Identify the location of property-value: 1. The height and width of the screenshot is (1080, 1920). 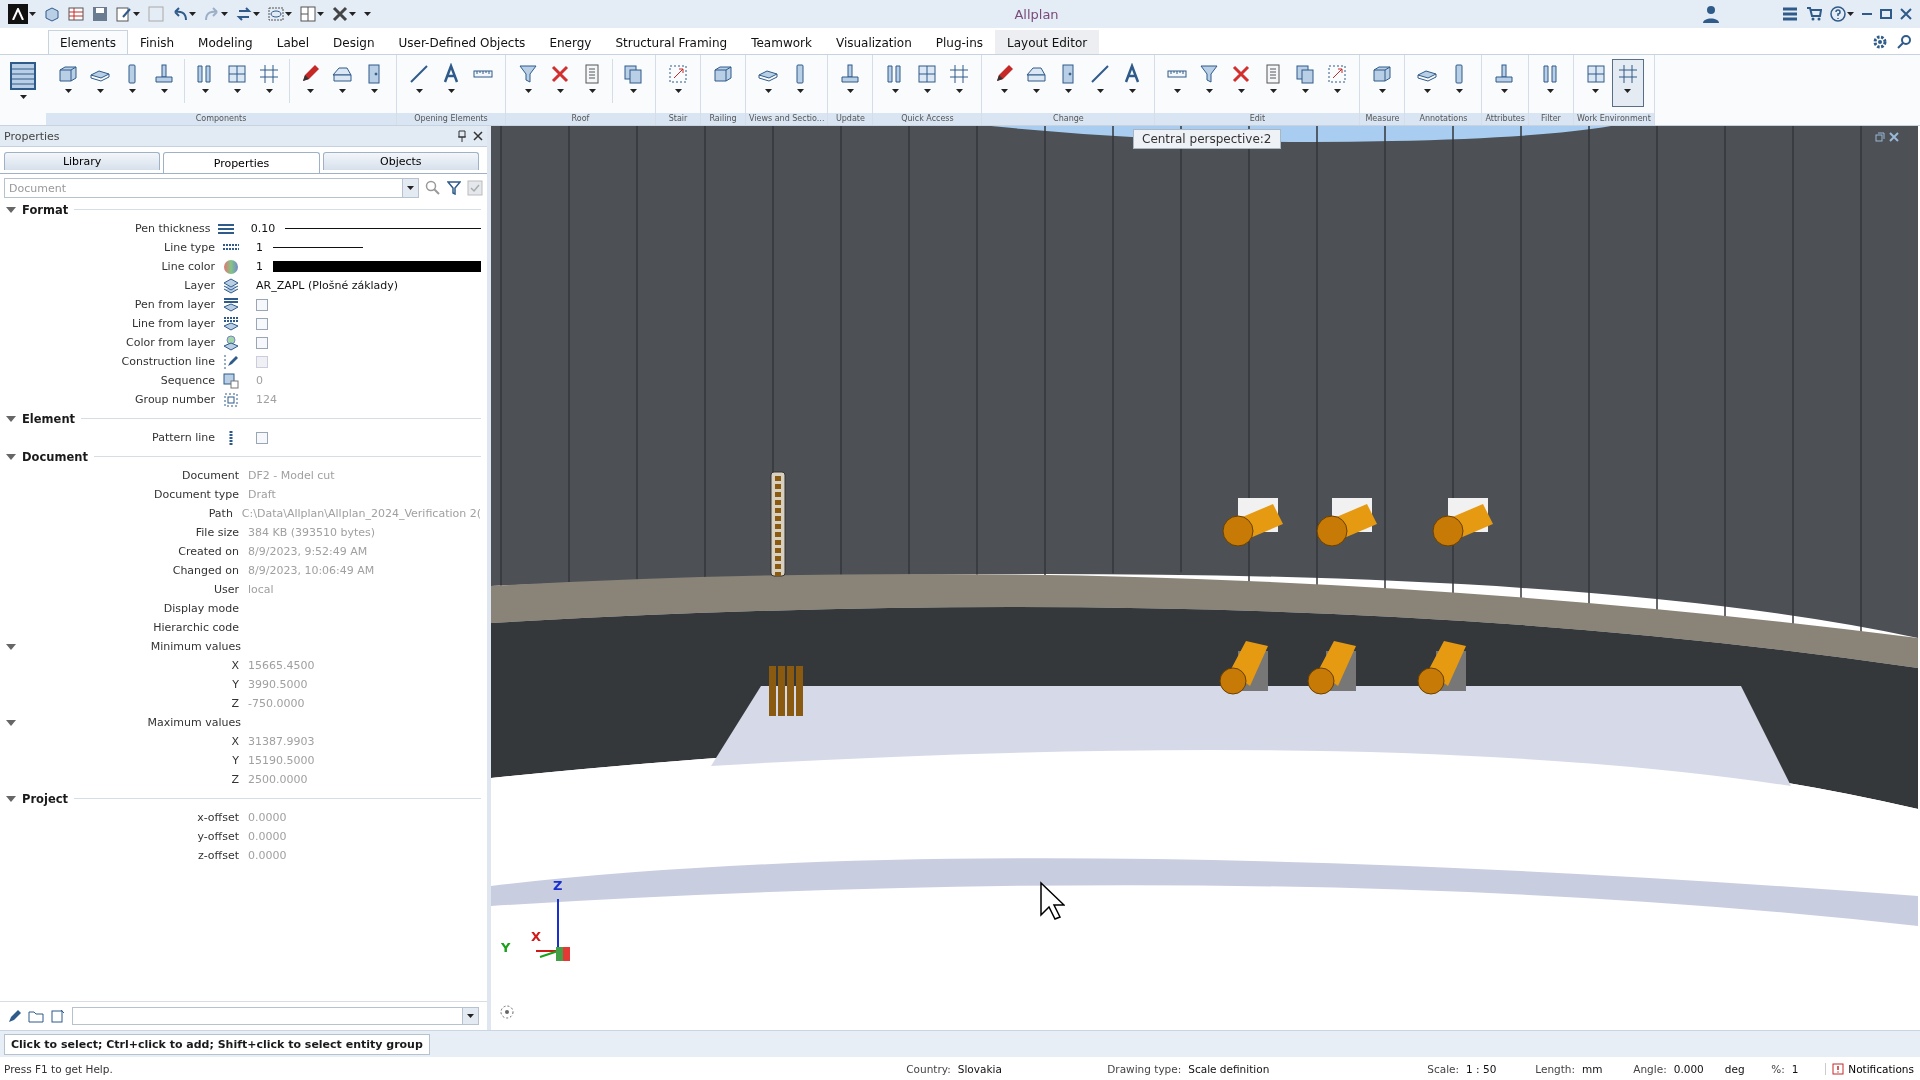
(259, 247).